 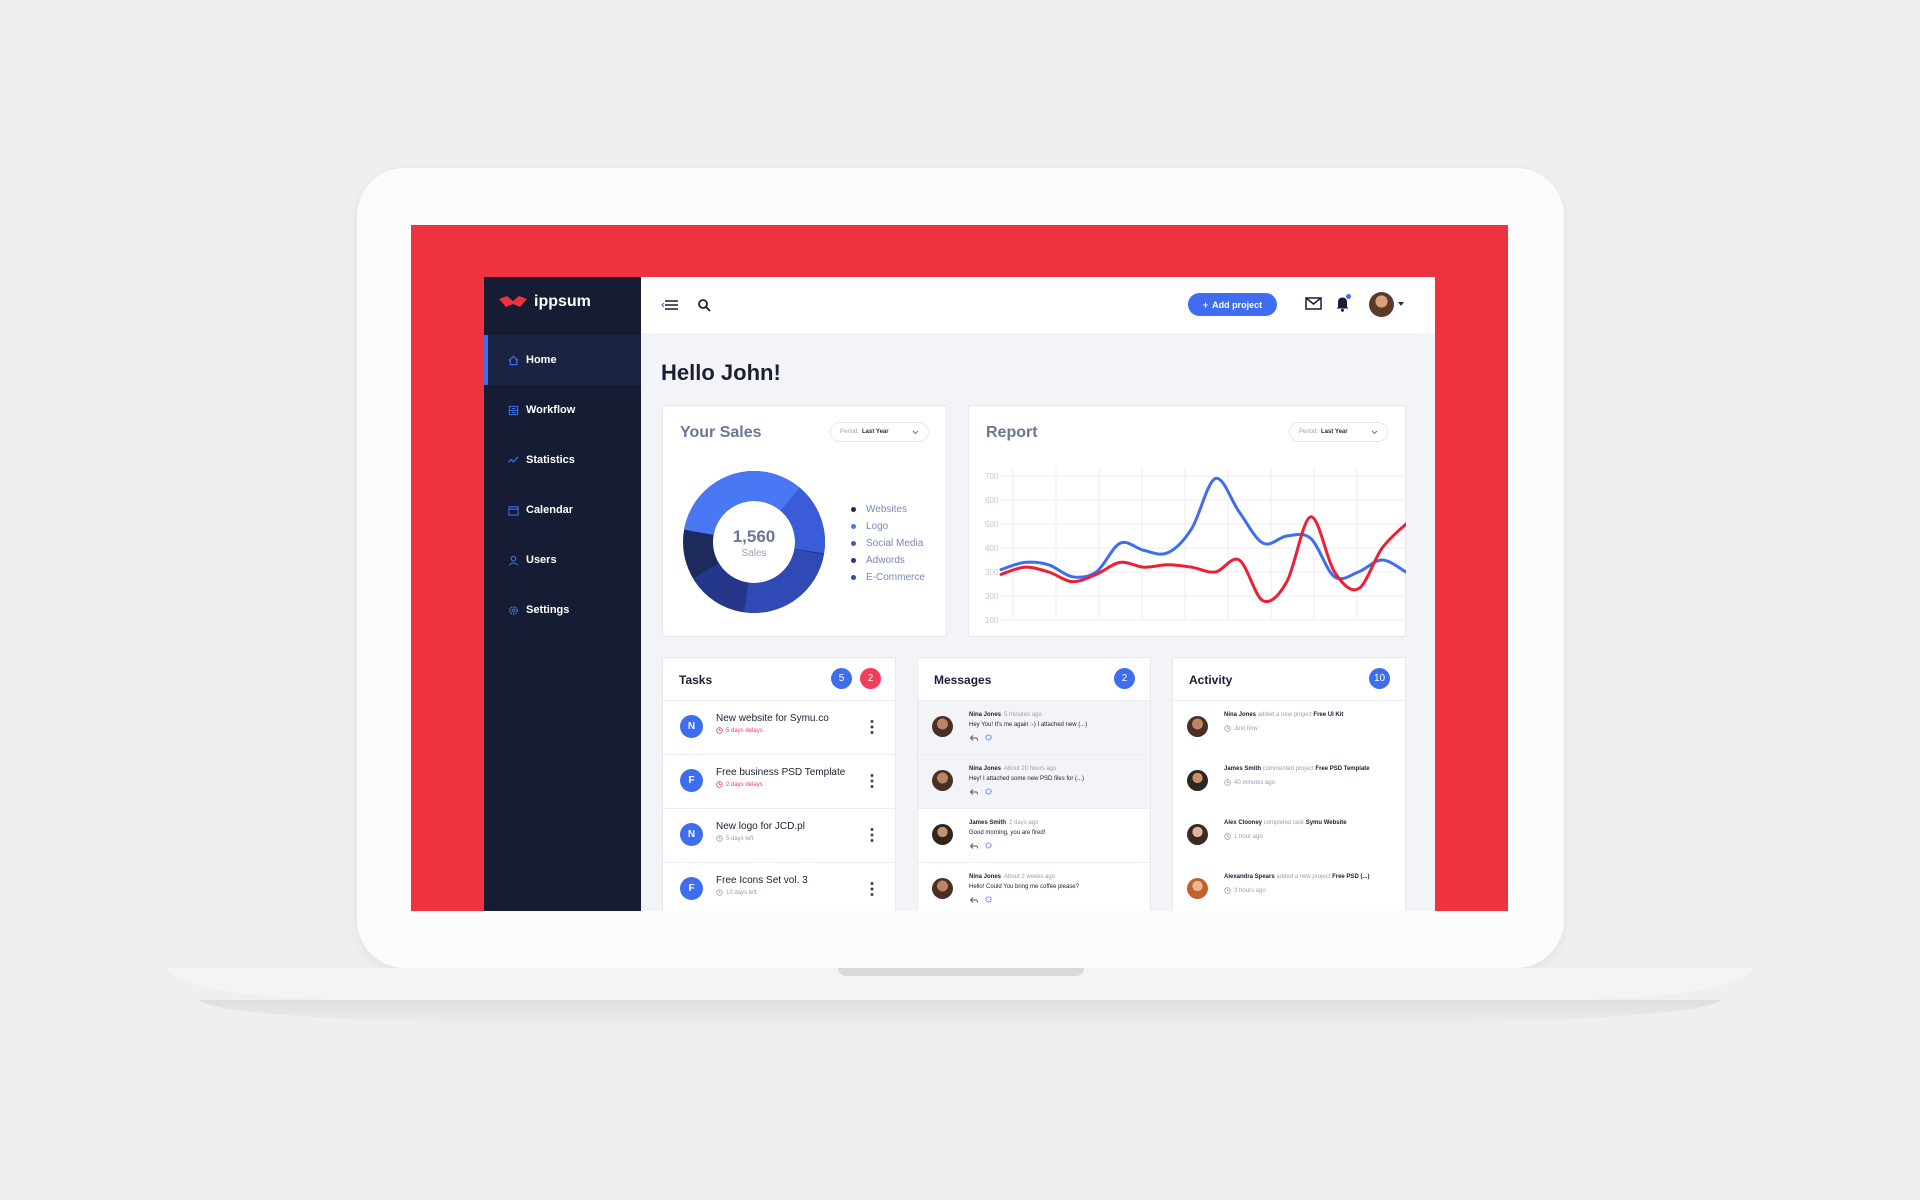 I want to click on tasks-header: Tasks 5 2, so click(x=779, y=679).